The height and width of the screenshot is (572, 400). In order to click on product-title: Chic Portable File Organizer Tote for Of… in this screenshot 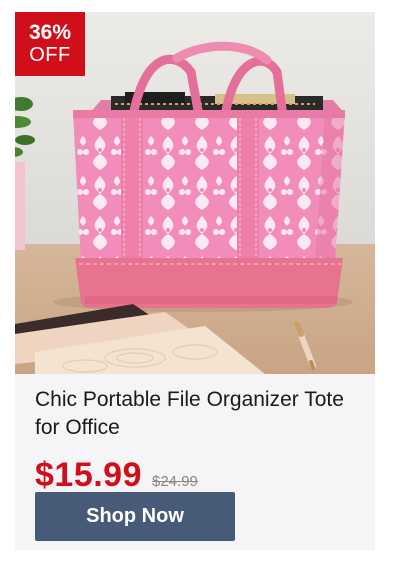, I will do `click(200, 414)`.